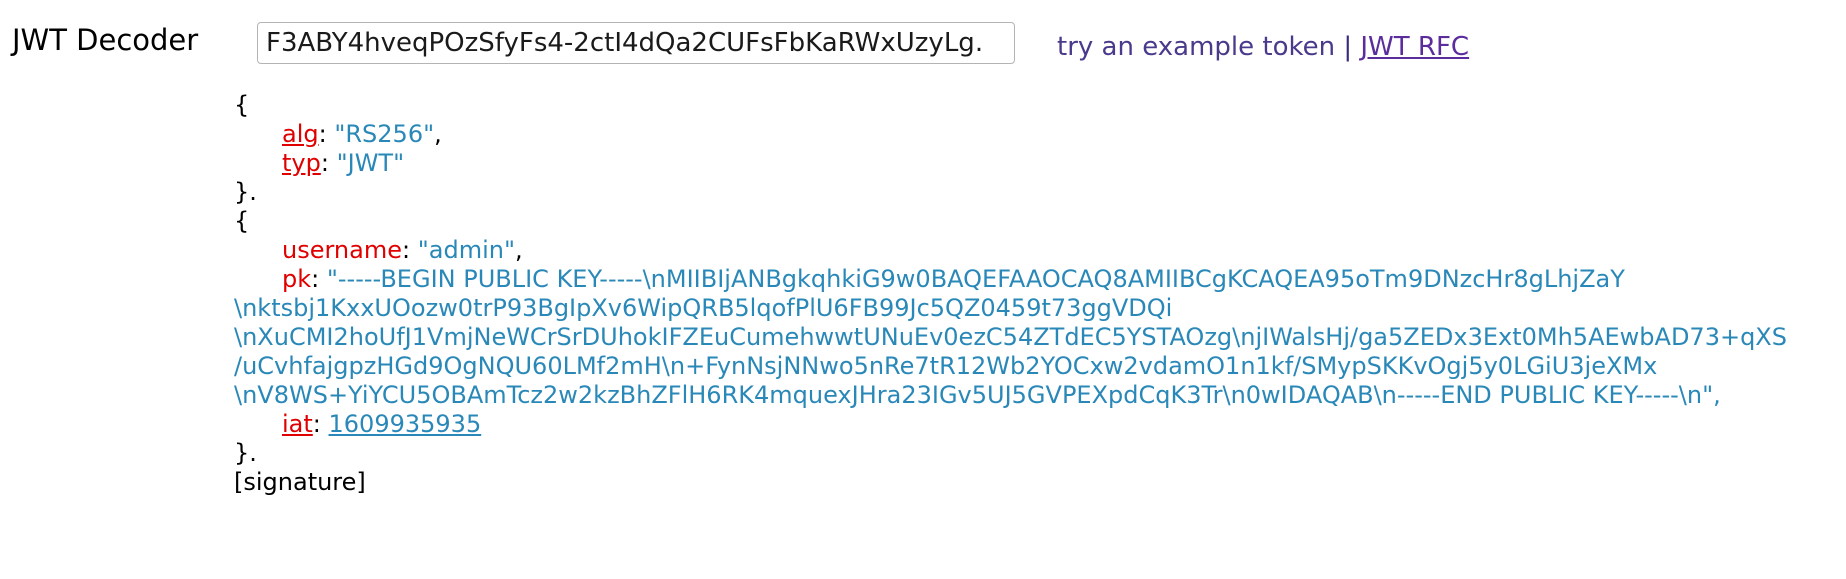 This screenshot has width=1846, height=579. I want to click on payload-pk-key: pk, so click(297, 279).